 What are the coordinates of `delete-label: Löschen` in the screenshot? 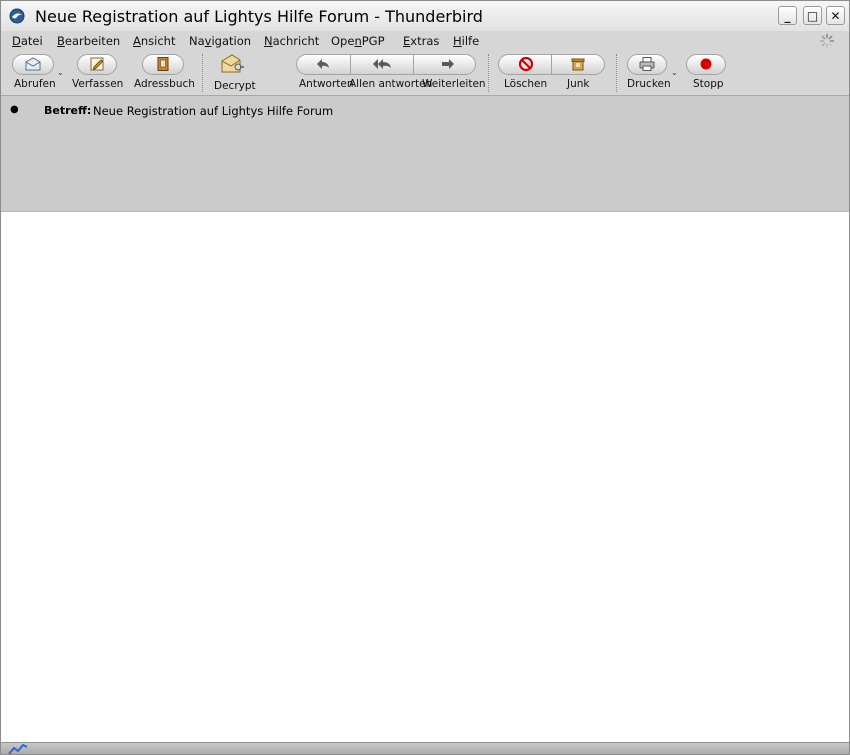 It's located at (526, 84).